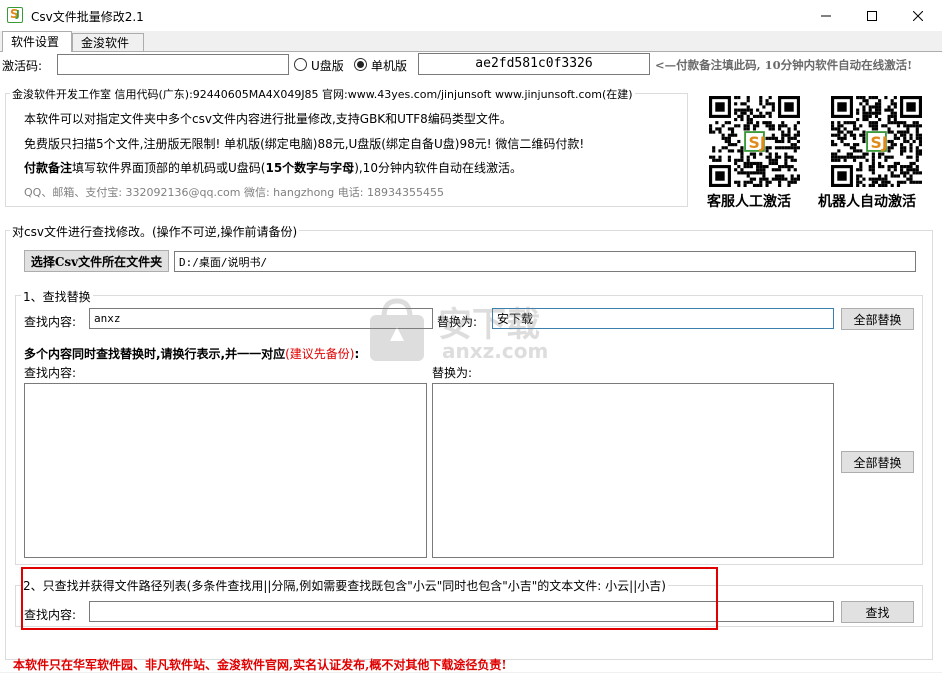 The width and height of the screenshot is (942, 673). Describe the element at coordinates (877, 612) in the screenshot. I see `find-button: 查找` at that location.